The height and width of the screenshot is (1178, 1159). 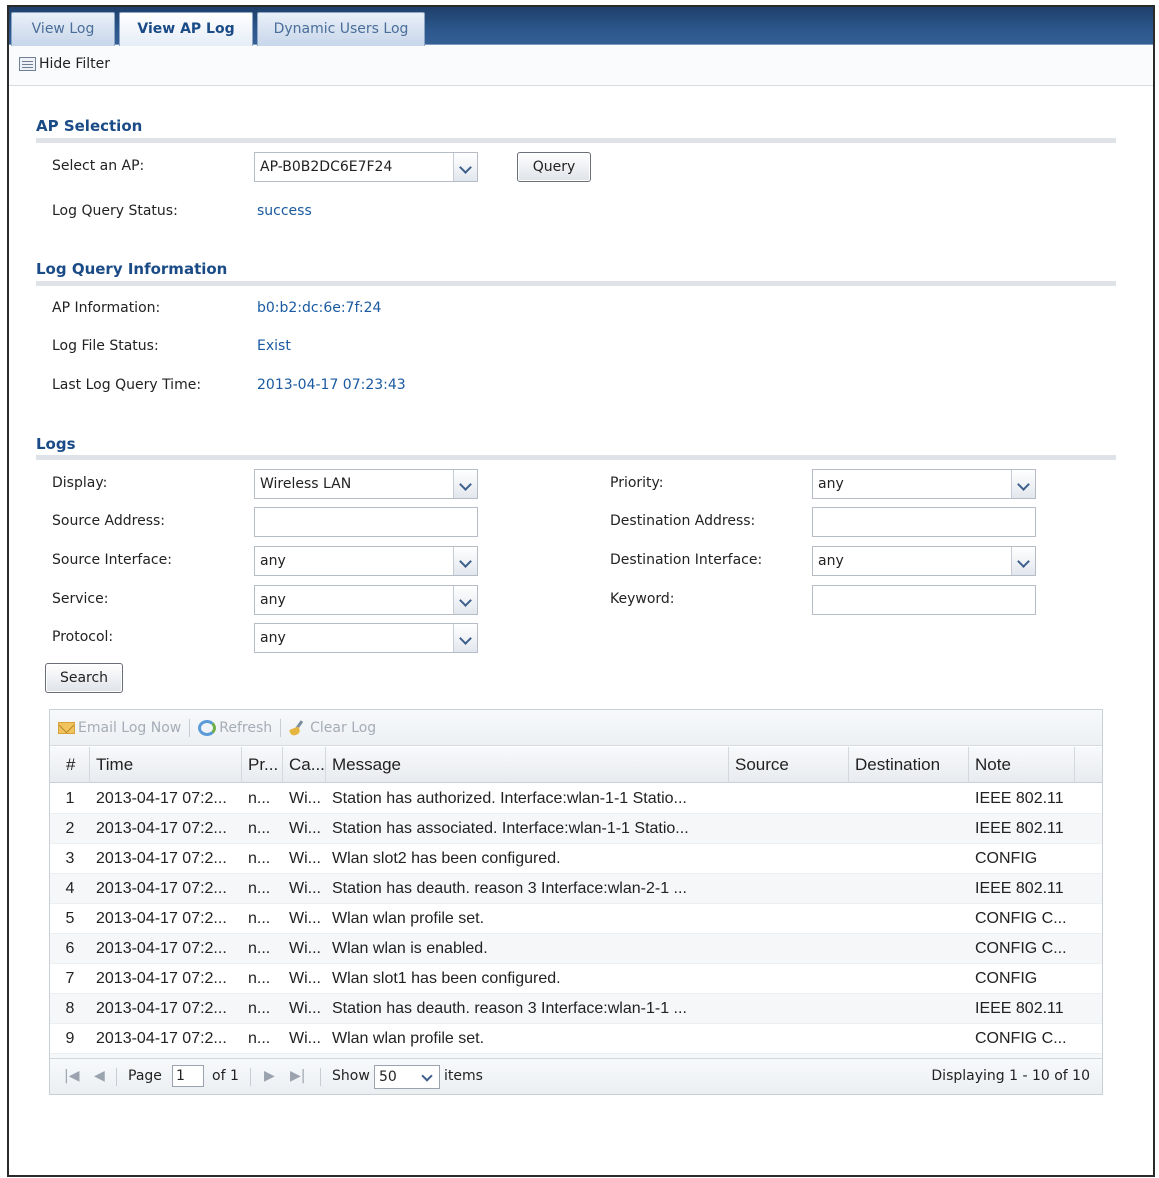 I want to click on tab-bar: View Log View AP Log Dynamic Users Log, so click(x=581, y=26).